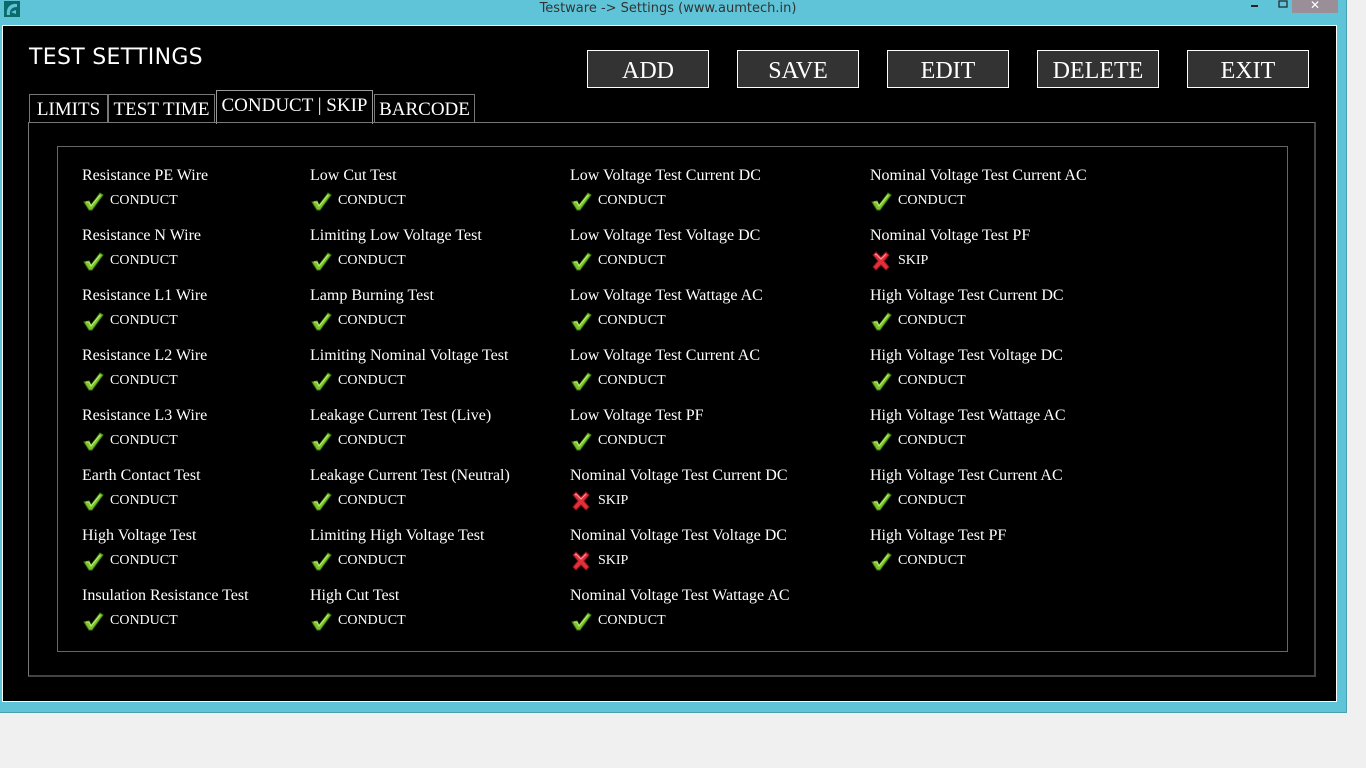 The image size is (1366, 768). What do you see at coordinates (145, 355) in the screenshot?
I see `test-name: Resistance L2 Wire` at bounding box center [145, 355].